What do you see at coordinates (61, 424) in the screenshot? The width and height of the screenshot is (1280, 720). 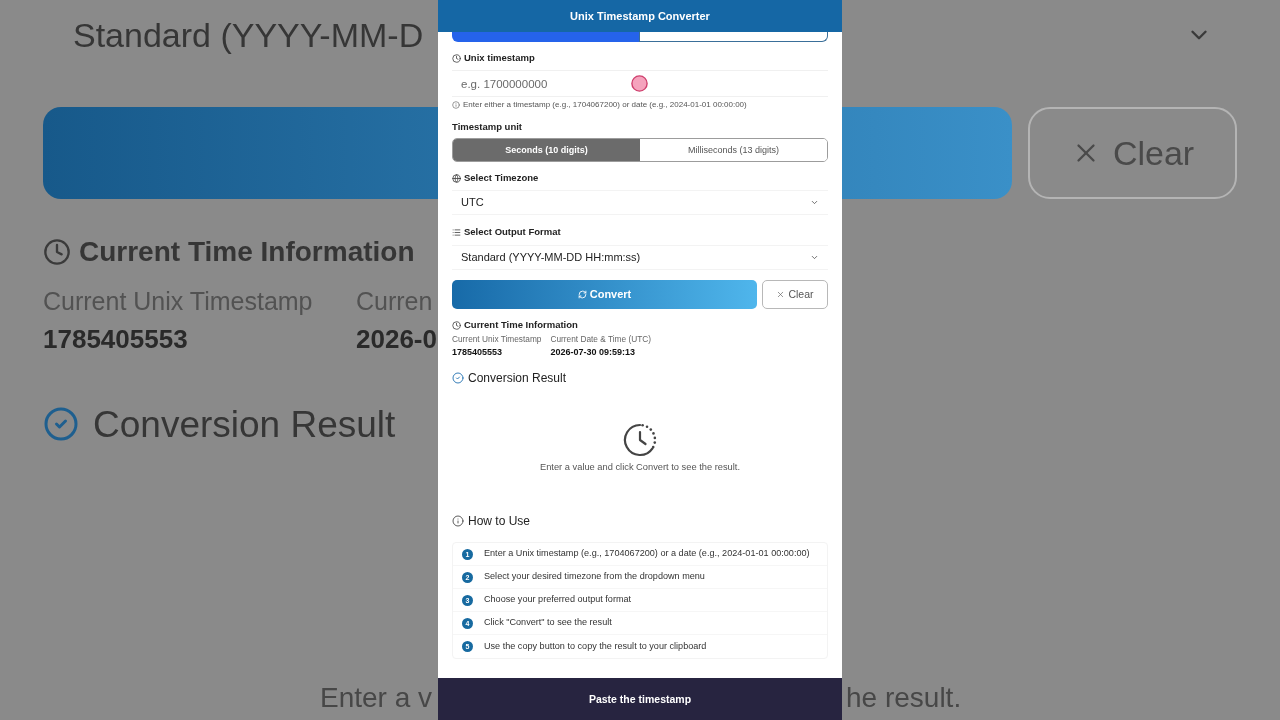 I see `backdrop-check-icon` at bounding box center [61, 424].